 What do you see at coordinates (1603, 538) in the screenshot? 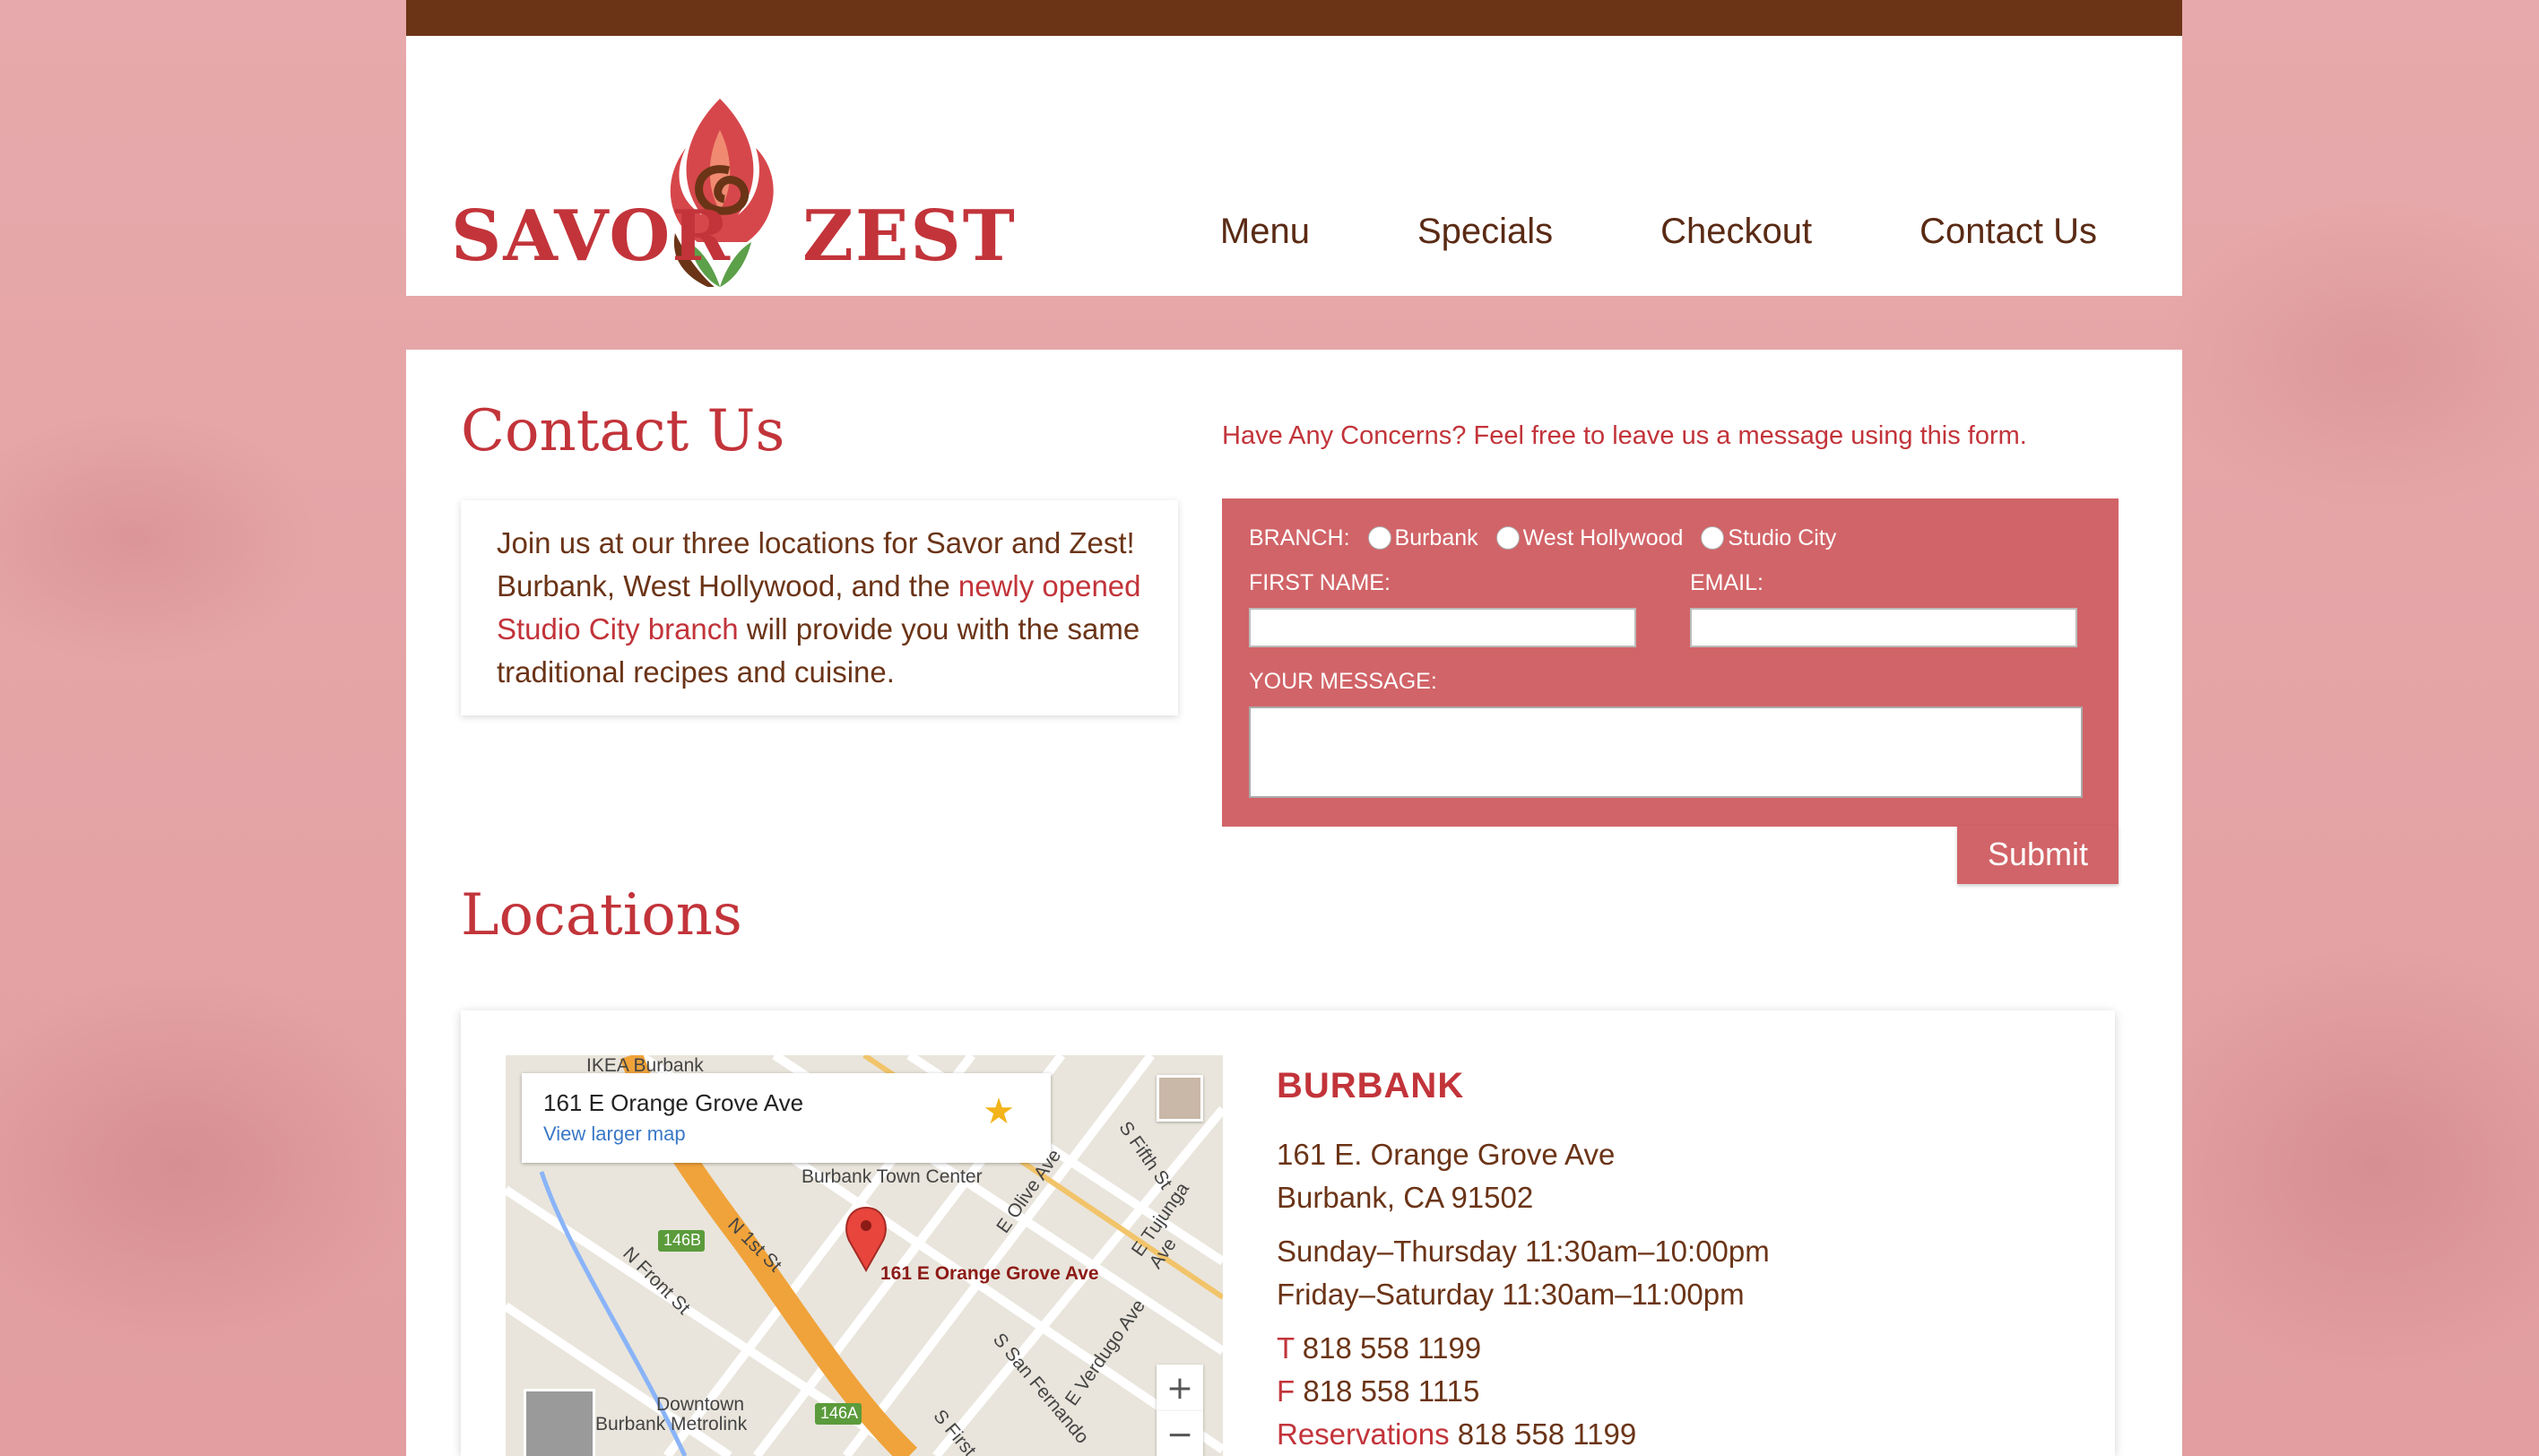
I see `radio-west-hollywood-label: West Hollywood` at bounding box center [1603, 538].